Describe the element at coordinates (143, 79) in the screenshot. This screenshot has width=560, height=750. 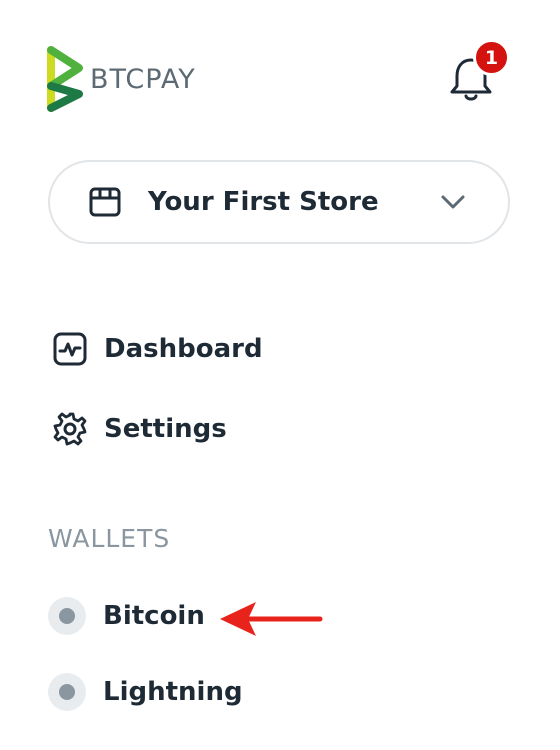
I see `brand-name: BTCPAY` at that location.